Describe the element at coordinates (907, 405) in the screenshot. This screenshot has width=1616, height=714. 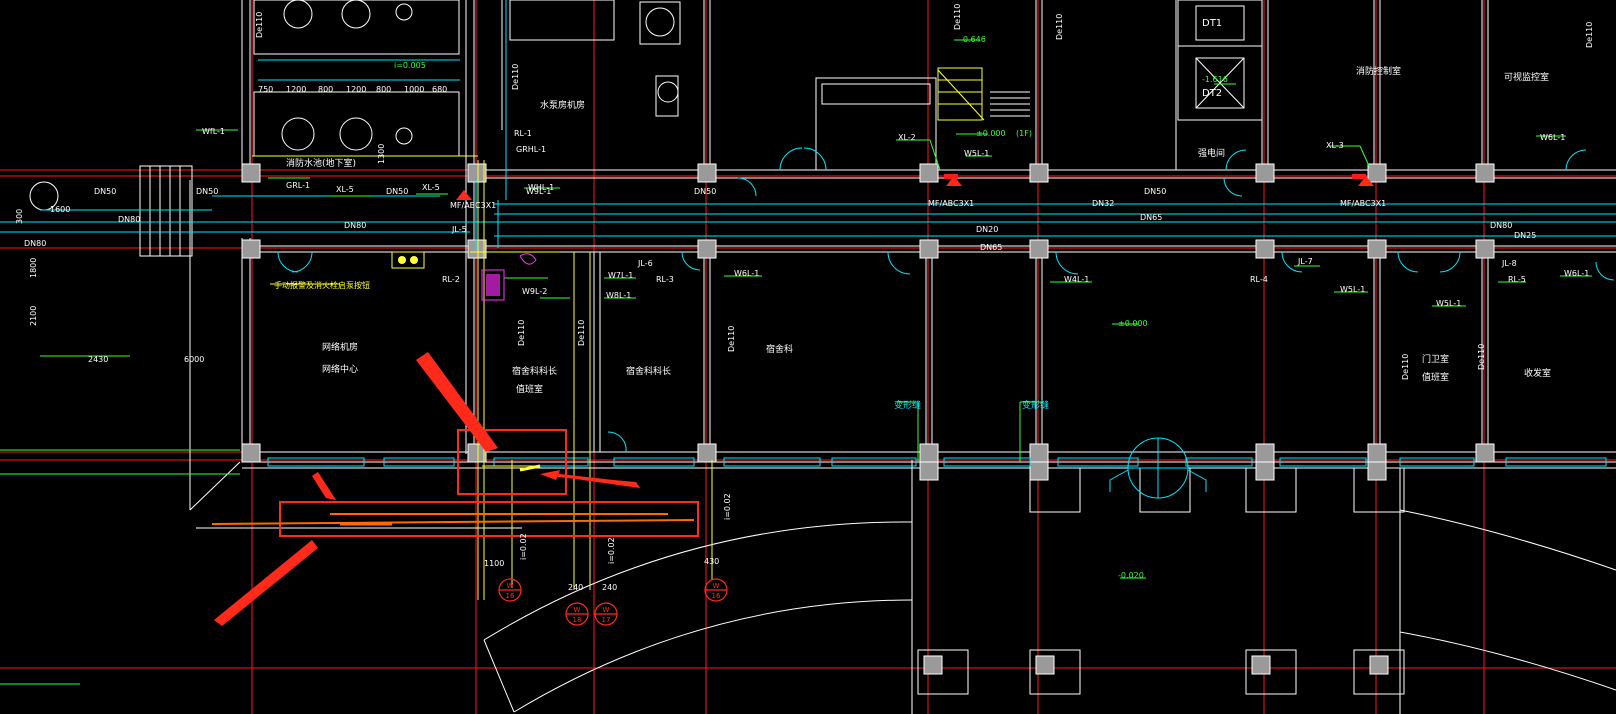
I see `deform-joint-label: 变形缝` at that location.